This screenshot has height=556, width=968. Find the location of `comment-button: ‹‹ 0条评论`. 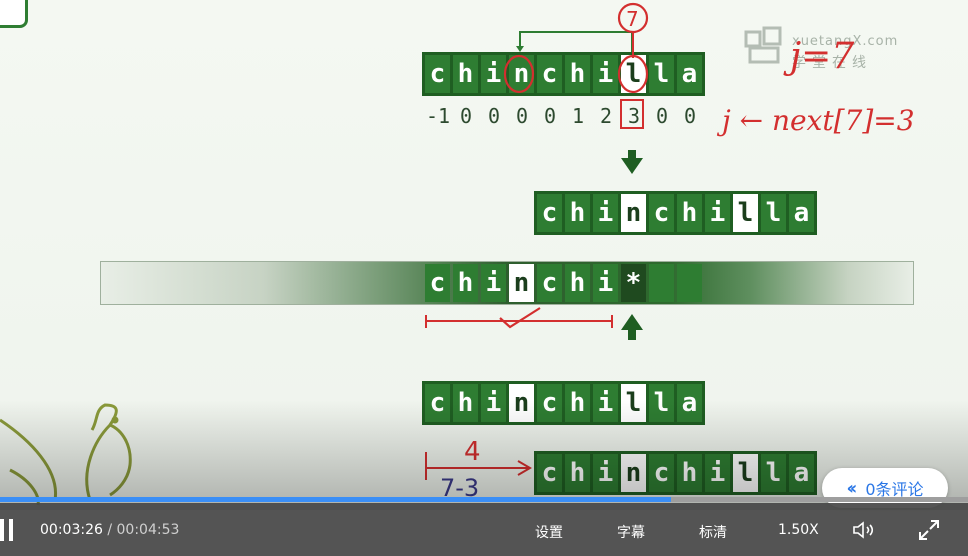

comment-button: ‹‹ 0条评论 is located at coordinates (885, 488).